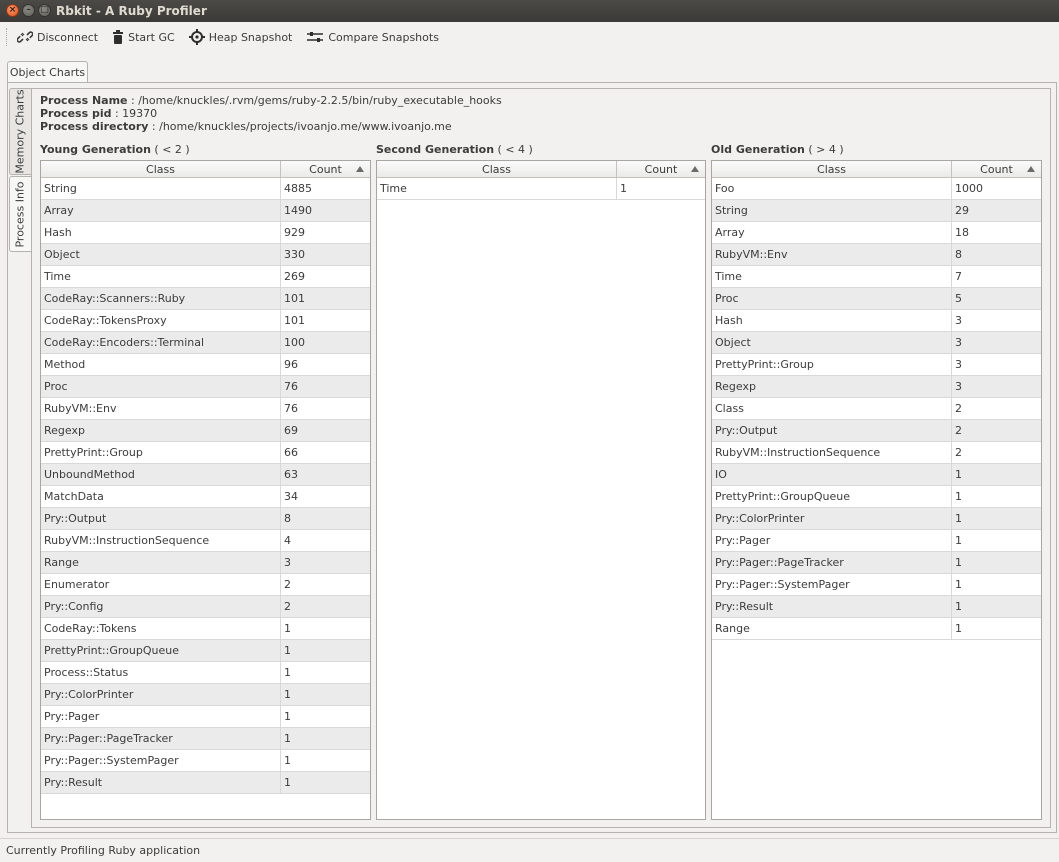 The image size is (1059, 862). I want to click on table-row: Class 2, so click(876, 409).